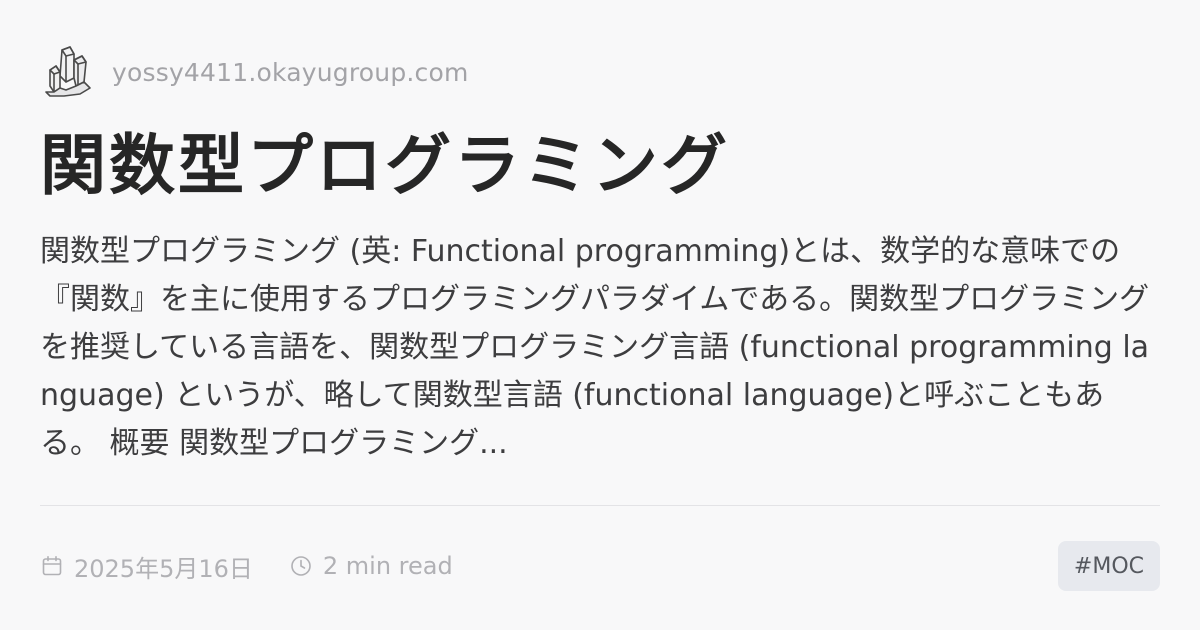  I want to click on read-time: 2 min read, so click(371, 566).